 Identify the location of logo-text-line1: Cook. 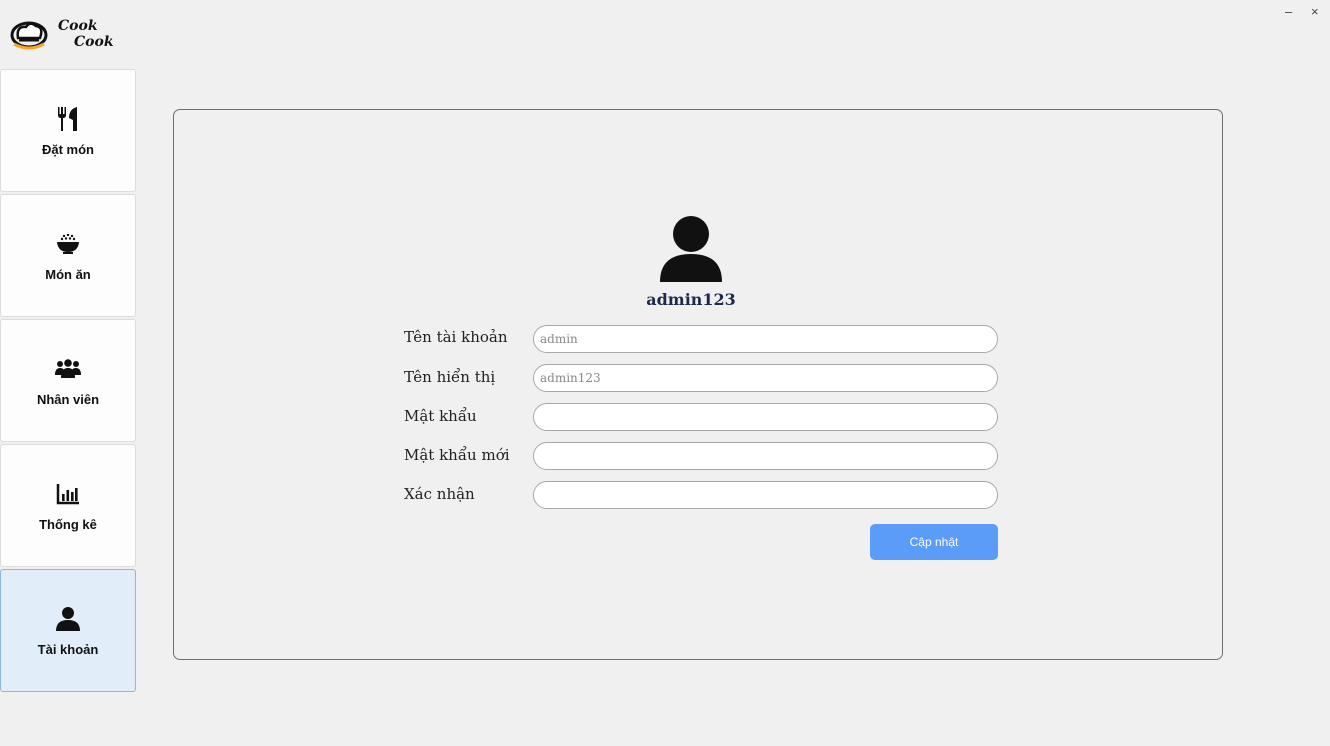
(78, 26).